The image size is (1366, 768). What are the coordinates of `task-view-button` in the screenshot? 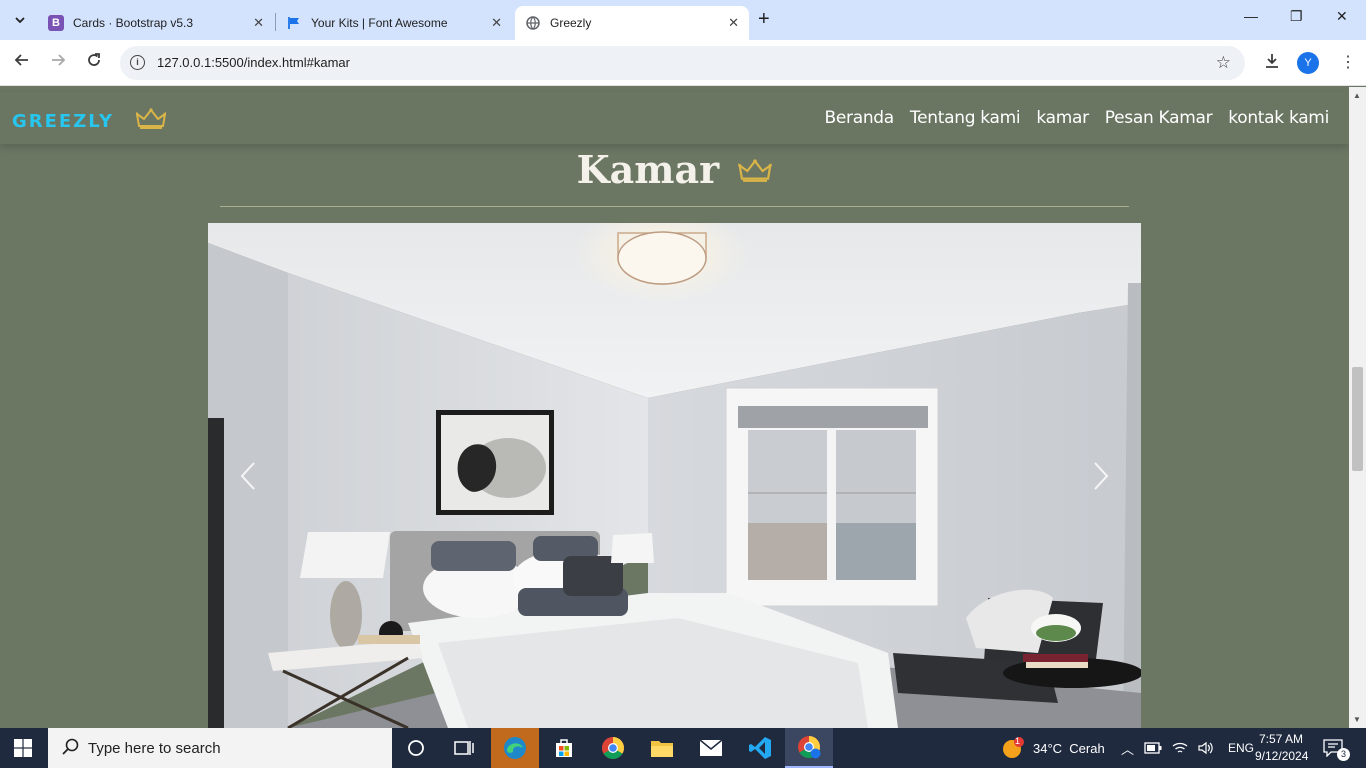 It's located at (464, 748).